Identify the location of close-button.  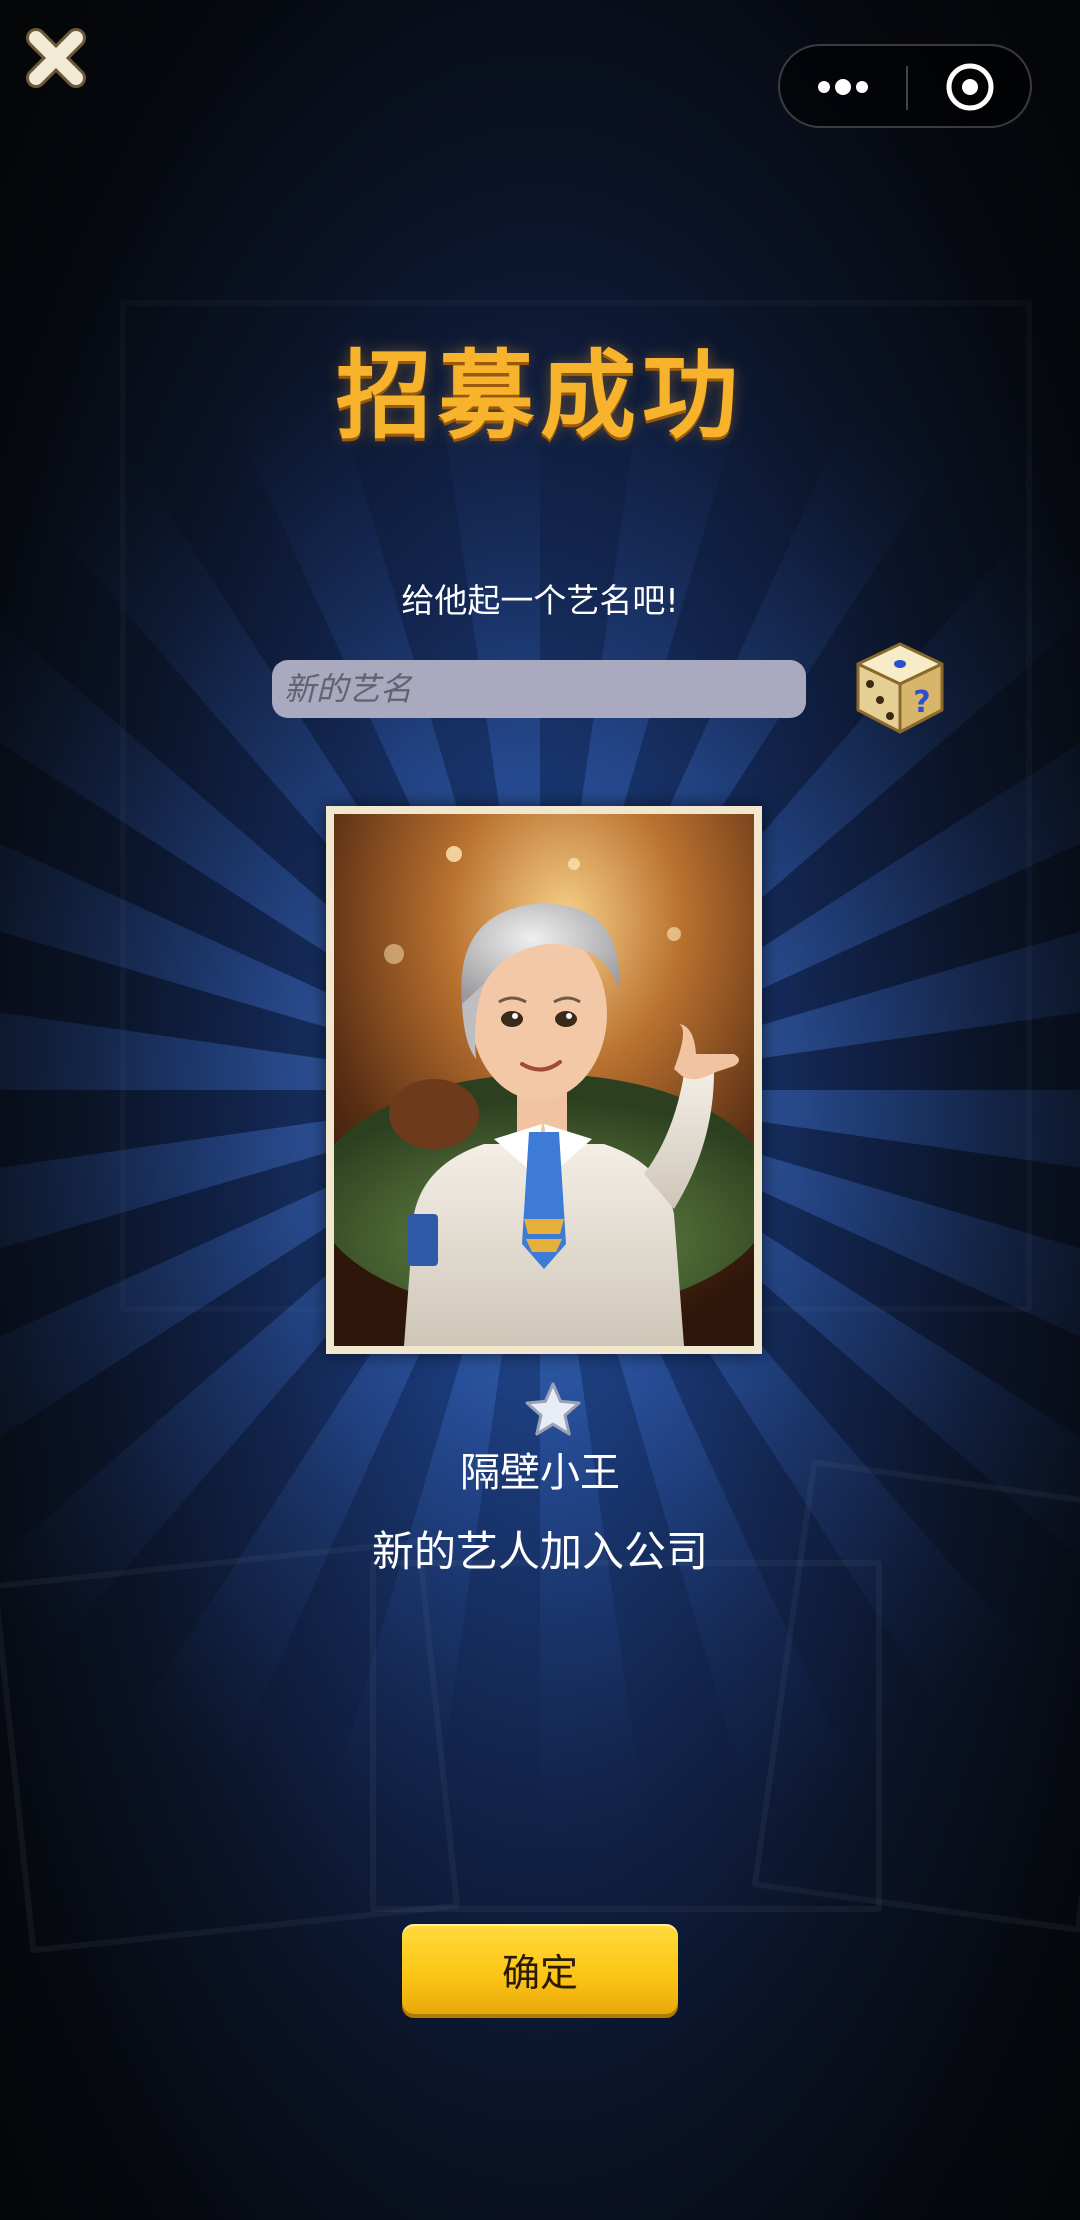
(56, 58).